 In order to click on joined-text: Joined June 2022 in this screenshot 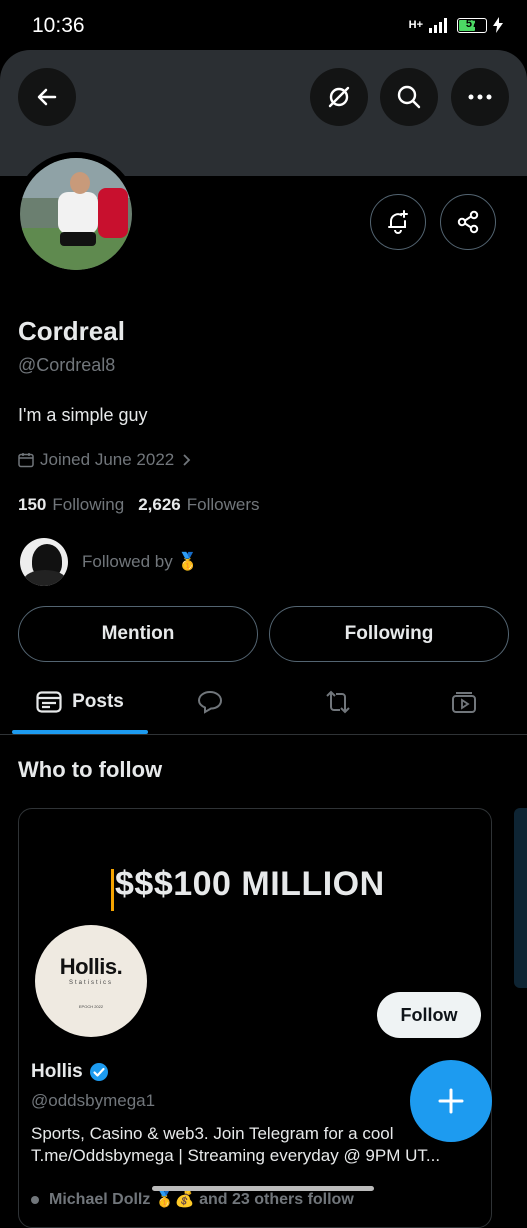, I will do `click(107, 459)`.